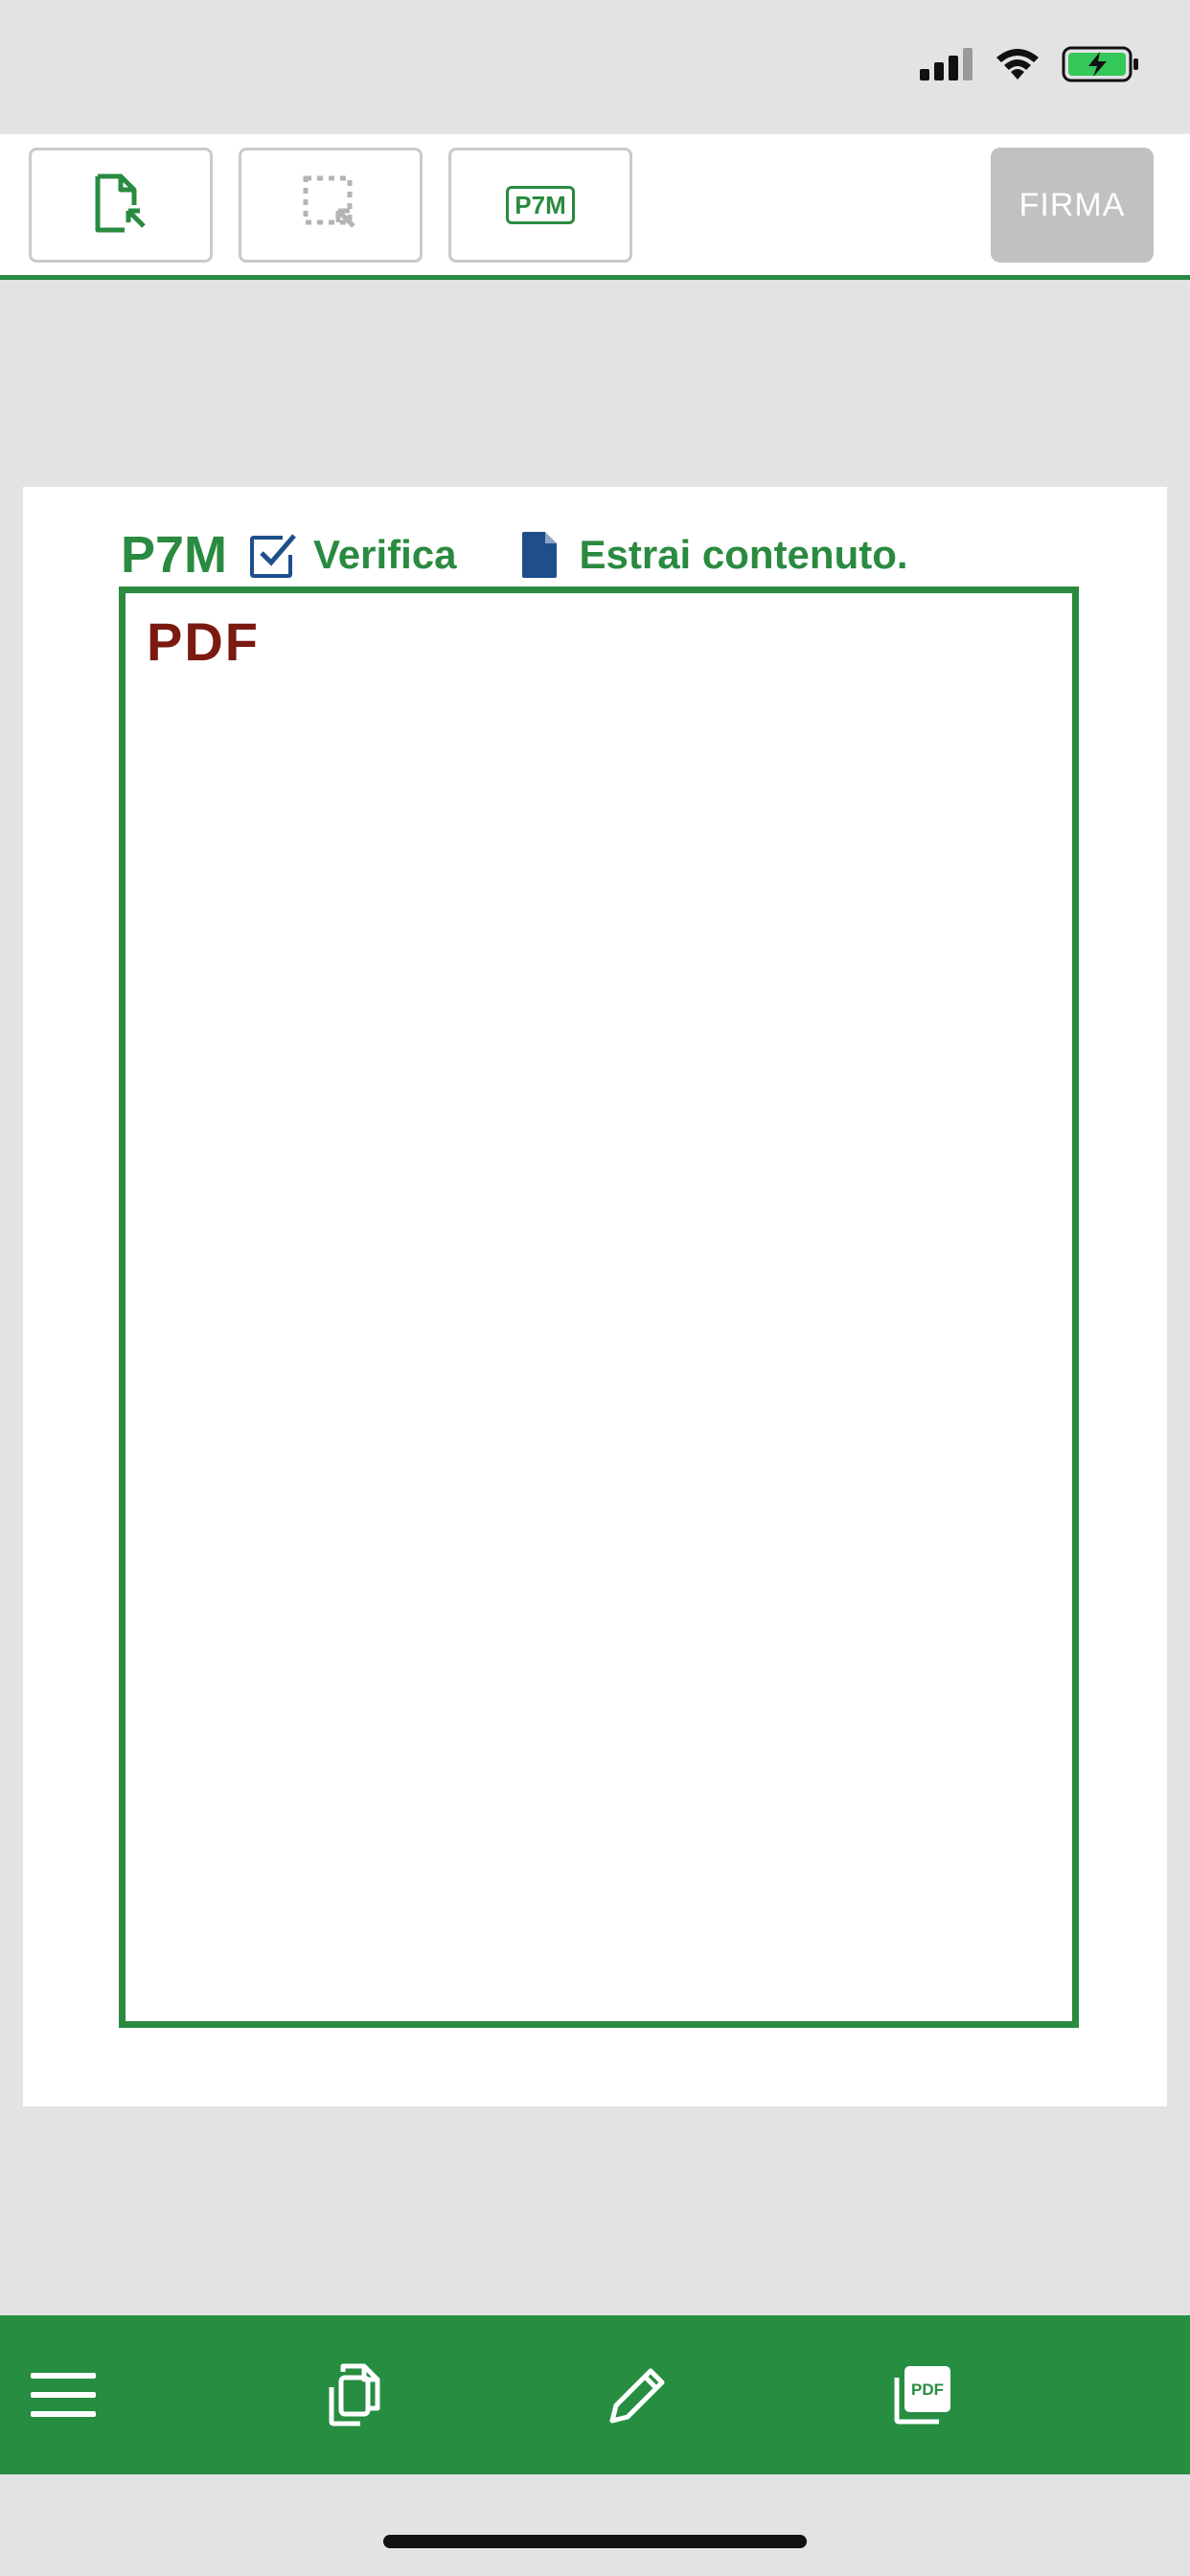 This screenshot has width=1190, height=2576. I want to click on edit-button, so click(638, 2394).